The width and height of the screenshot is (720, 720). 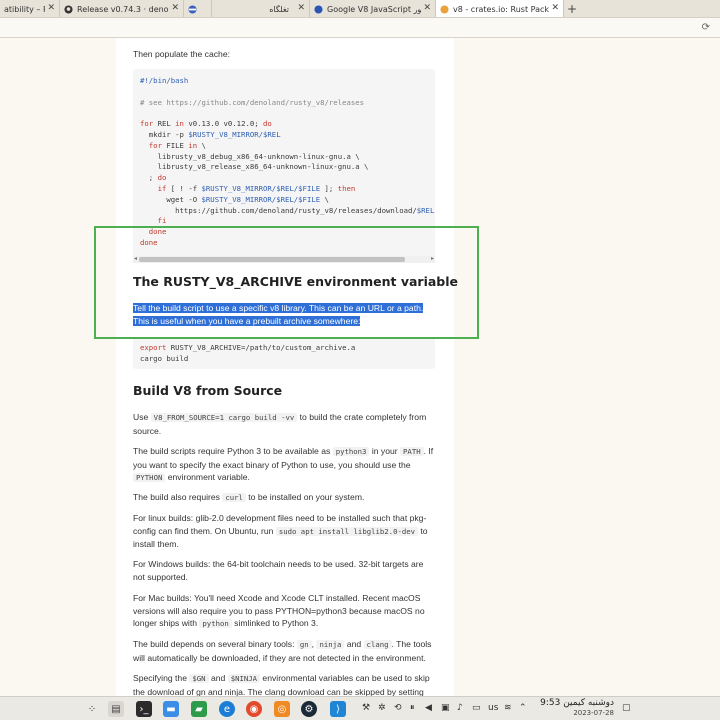 I want to click on tab-pinned, so click(x=198, y=8).